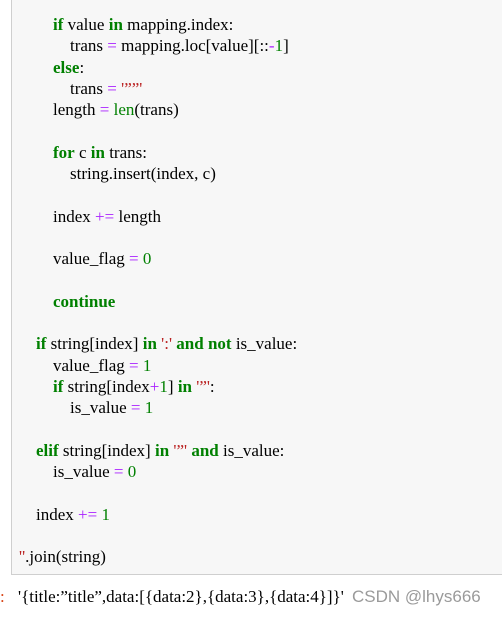  Describe the element at coordinates (106, 387) in the screenshot. I see `token-text: string[index` at that location.